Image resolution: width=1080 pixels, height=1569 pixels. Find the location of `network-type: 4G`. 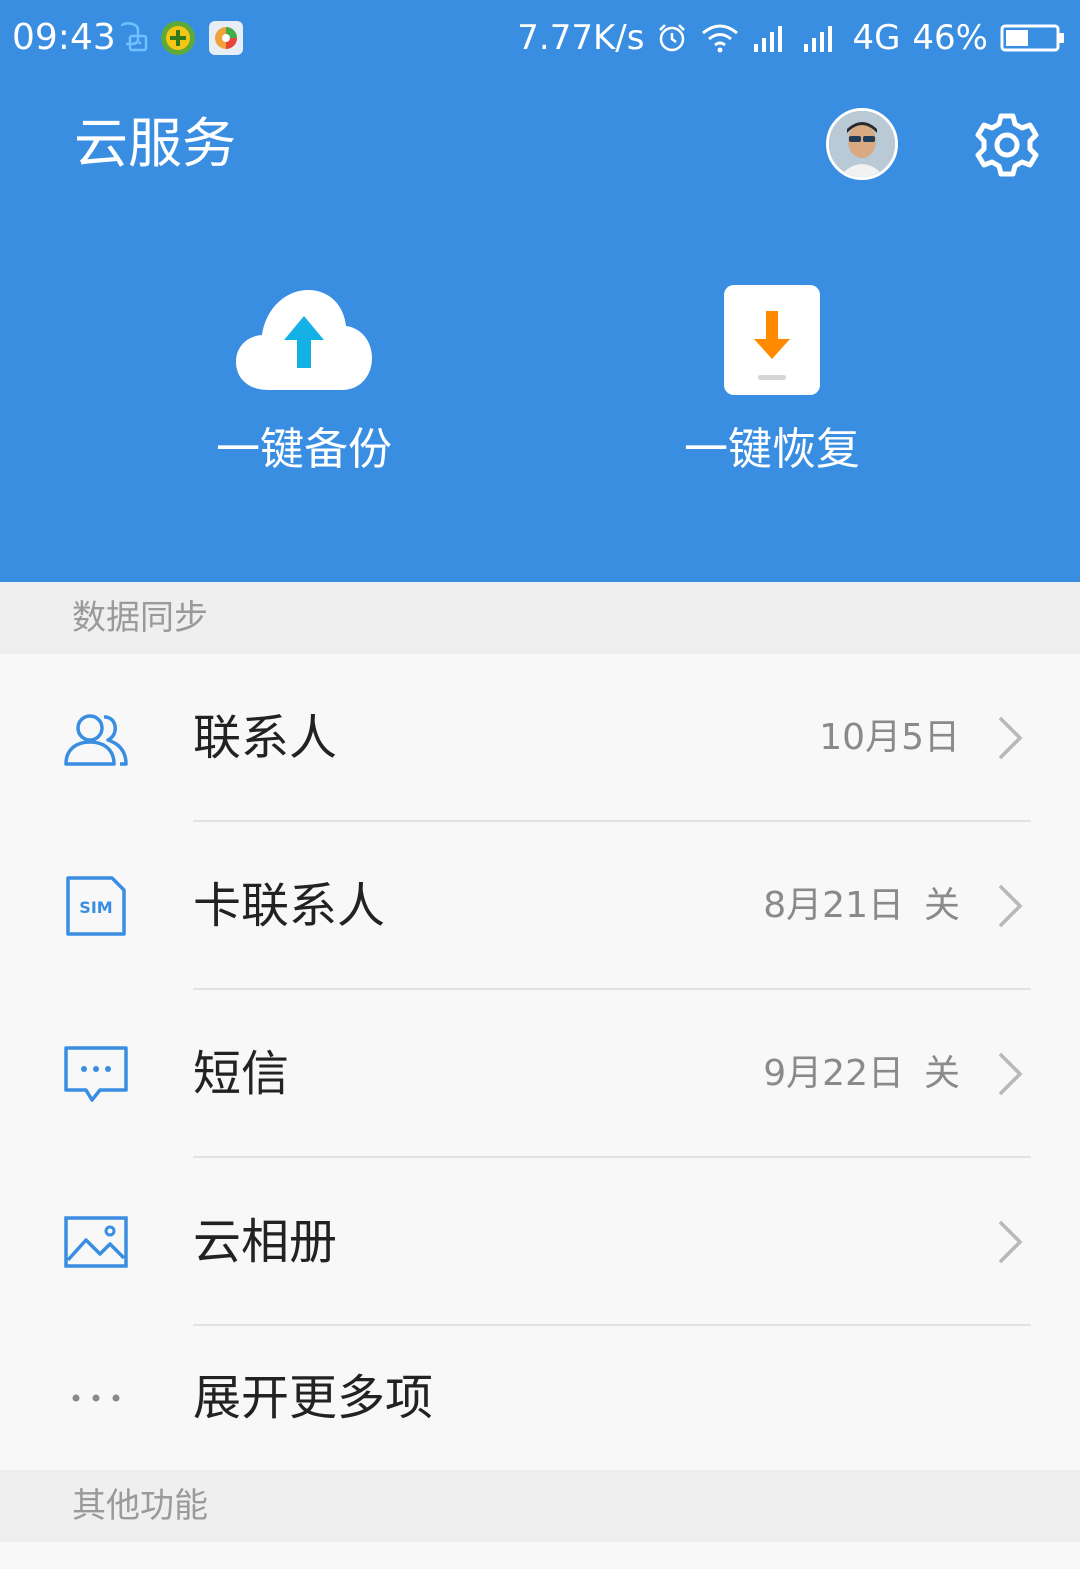

network-type: 4G is located at coordinates (876, 38).